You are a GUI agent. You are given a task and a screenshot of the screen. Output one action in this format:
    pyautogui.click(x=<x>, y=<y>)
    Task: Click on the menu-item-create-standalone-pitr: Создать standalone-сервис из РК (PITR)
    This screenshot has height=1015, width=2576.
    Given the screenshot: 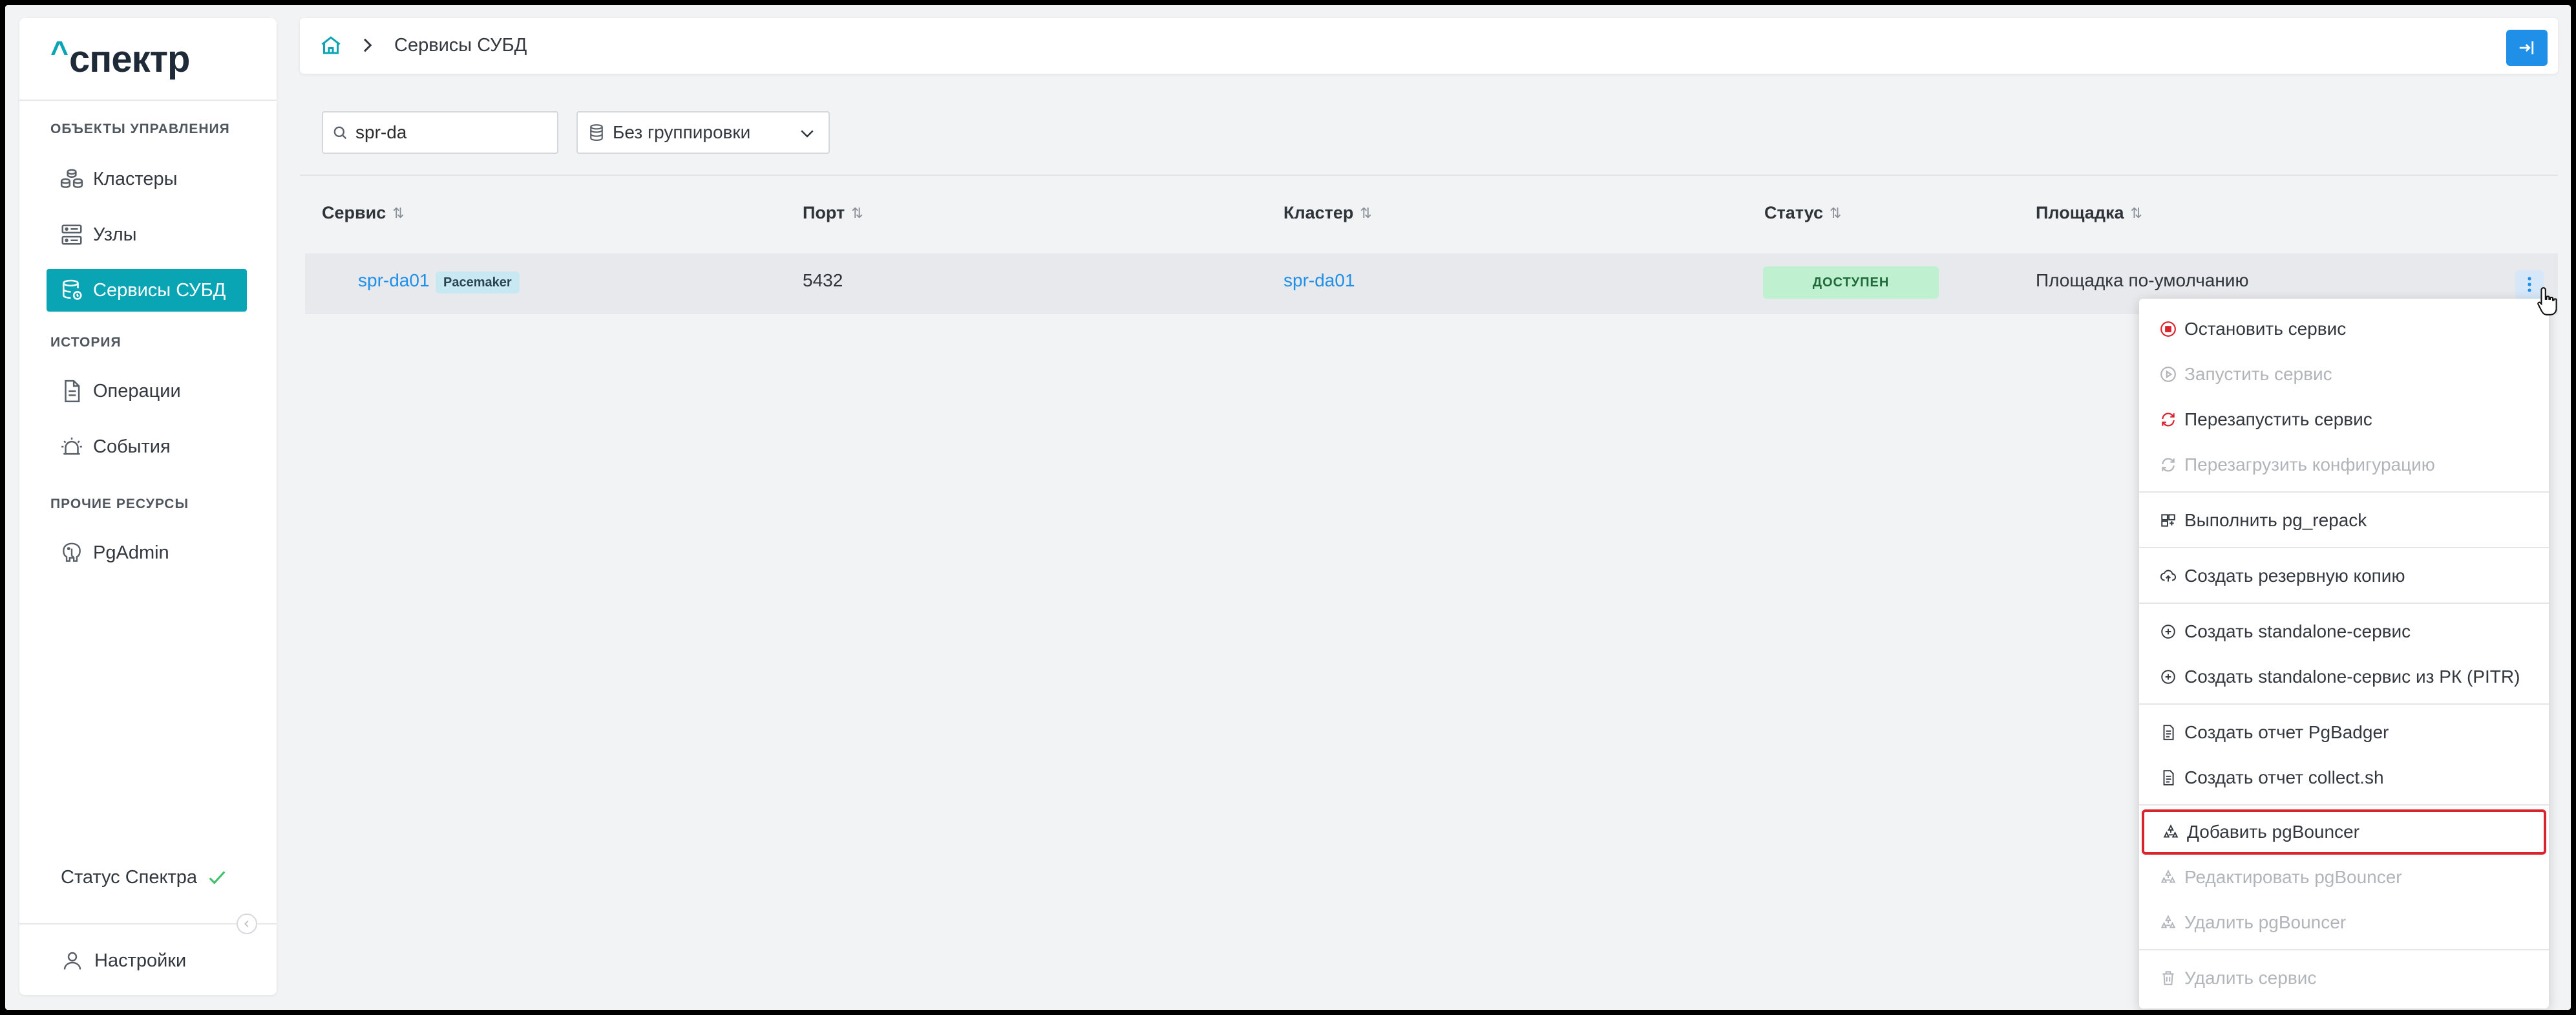 What is the action you would take?
    pyautogui.click(x=2344, y=677)
    